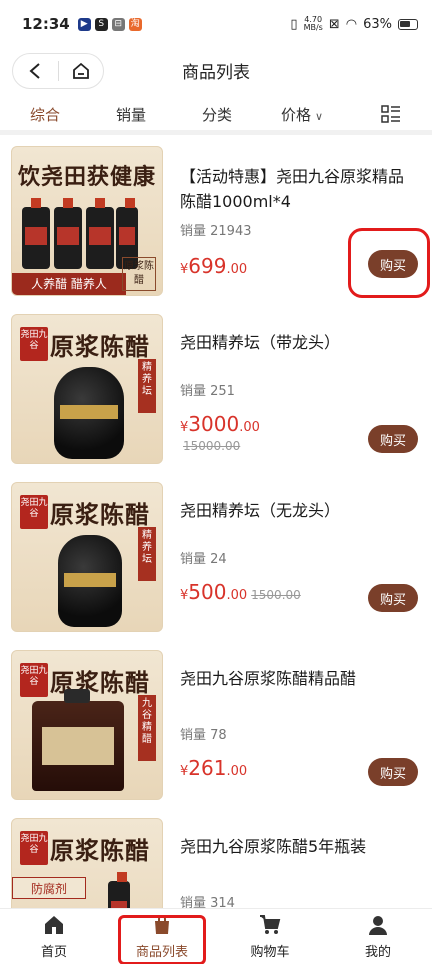  I want to click on nav-mine-label: 我的, so click(377, 952).